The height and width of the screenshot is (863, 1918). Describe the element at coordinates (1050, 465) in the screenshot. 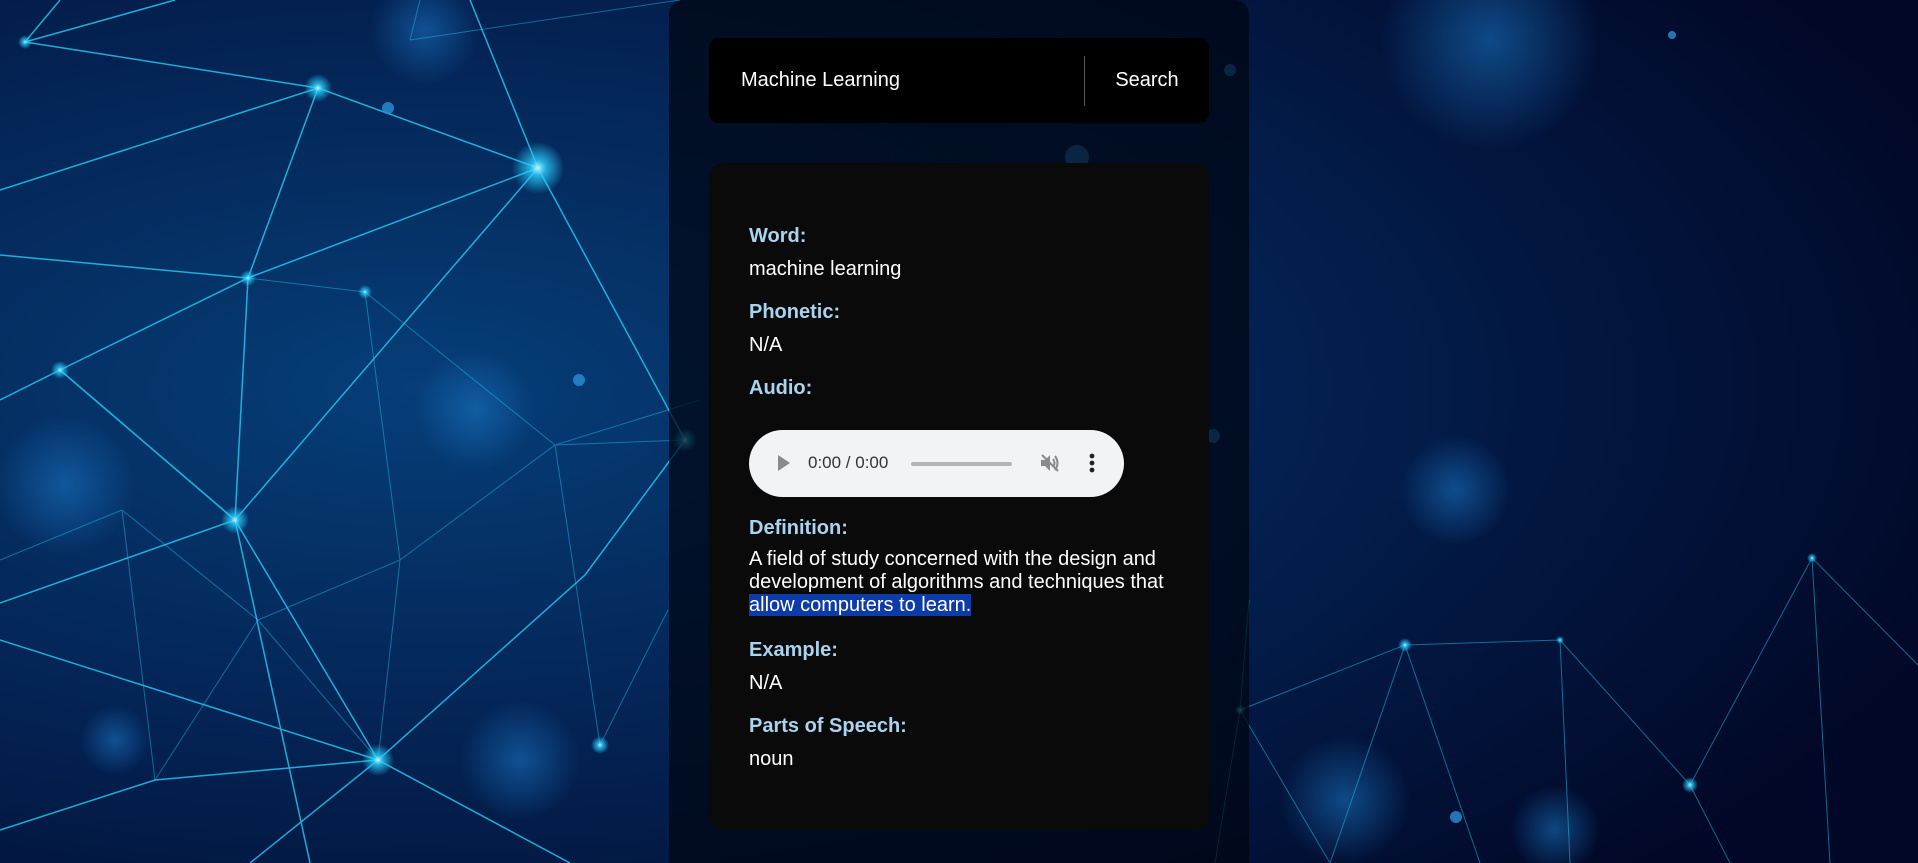

I see `volume-icon` at that location.